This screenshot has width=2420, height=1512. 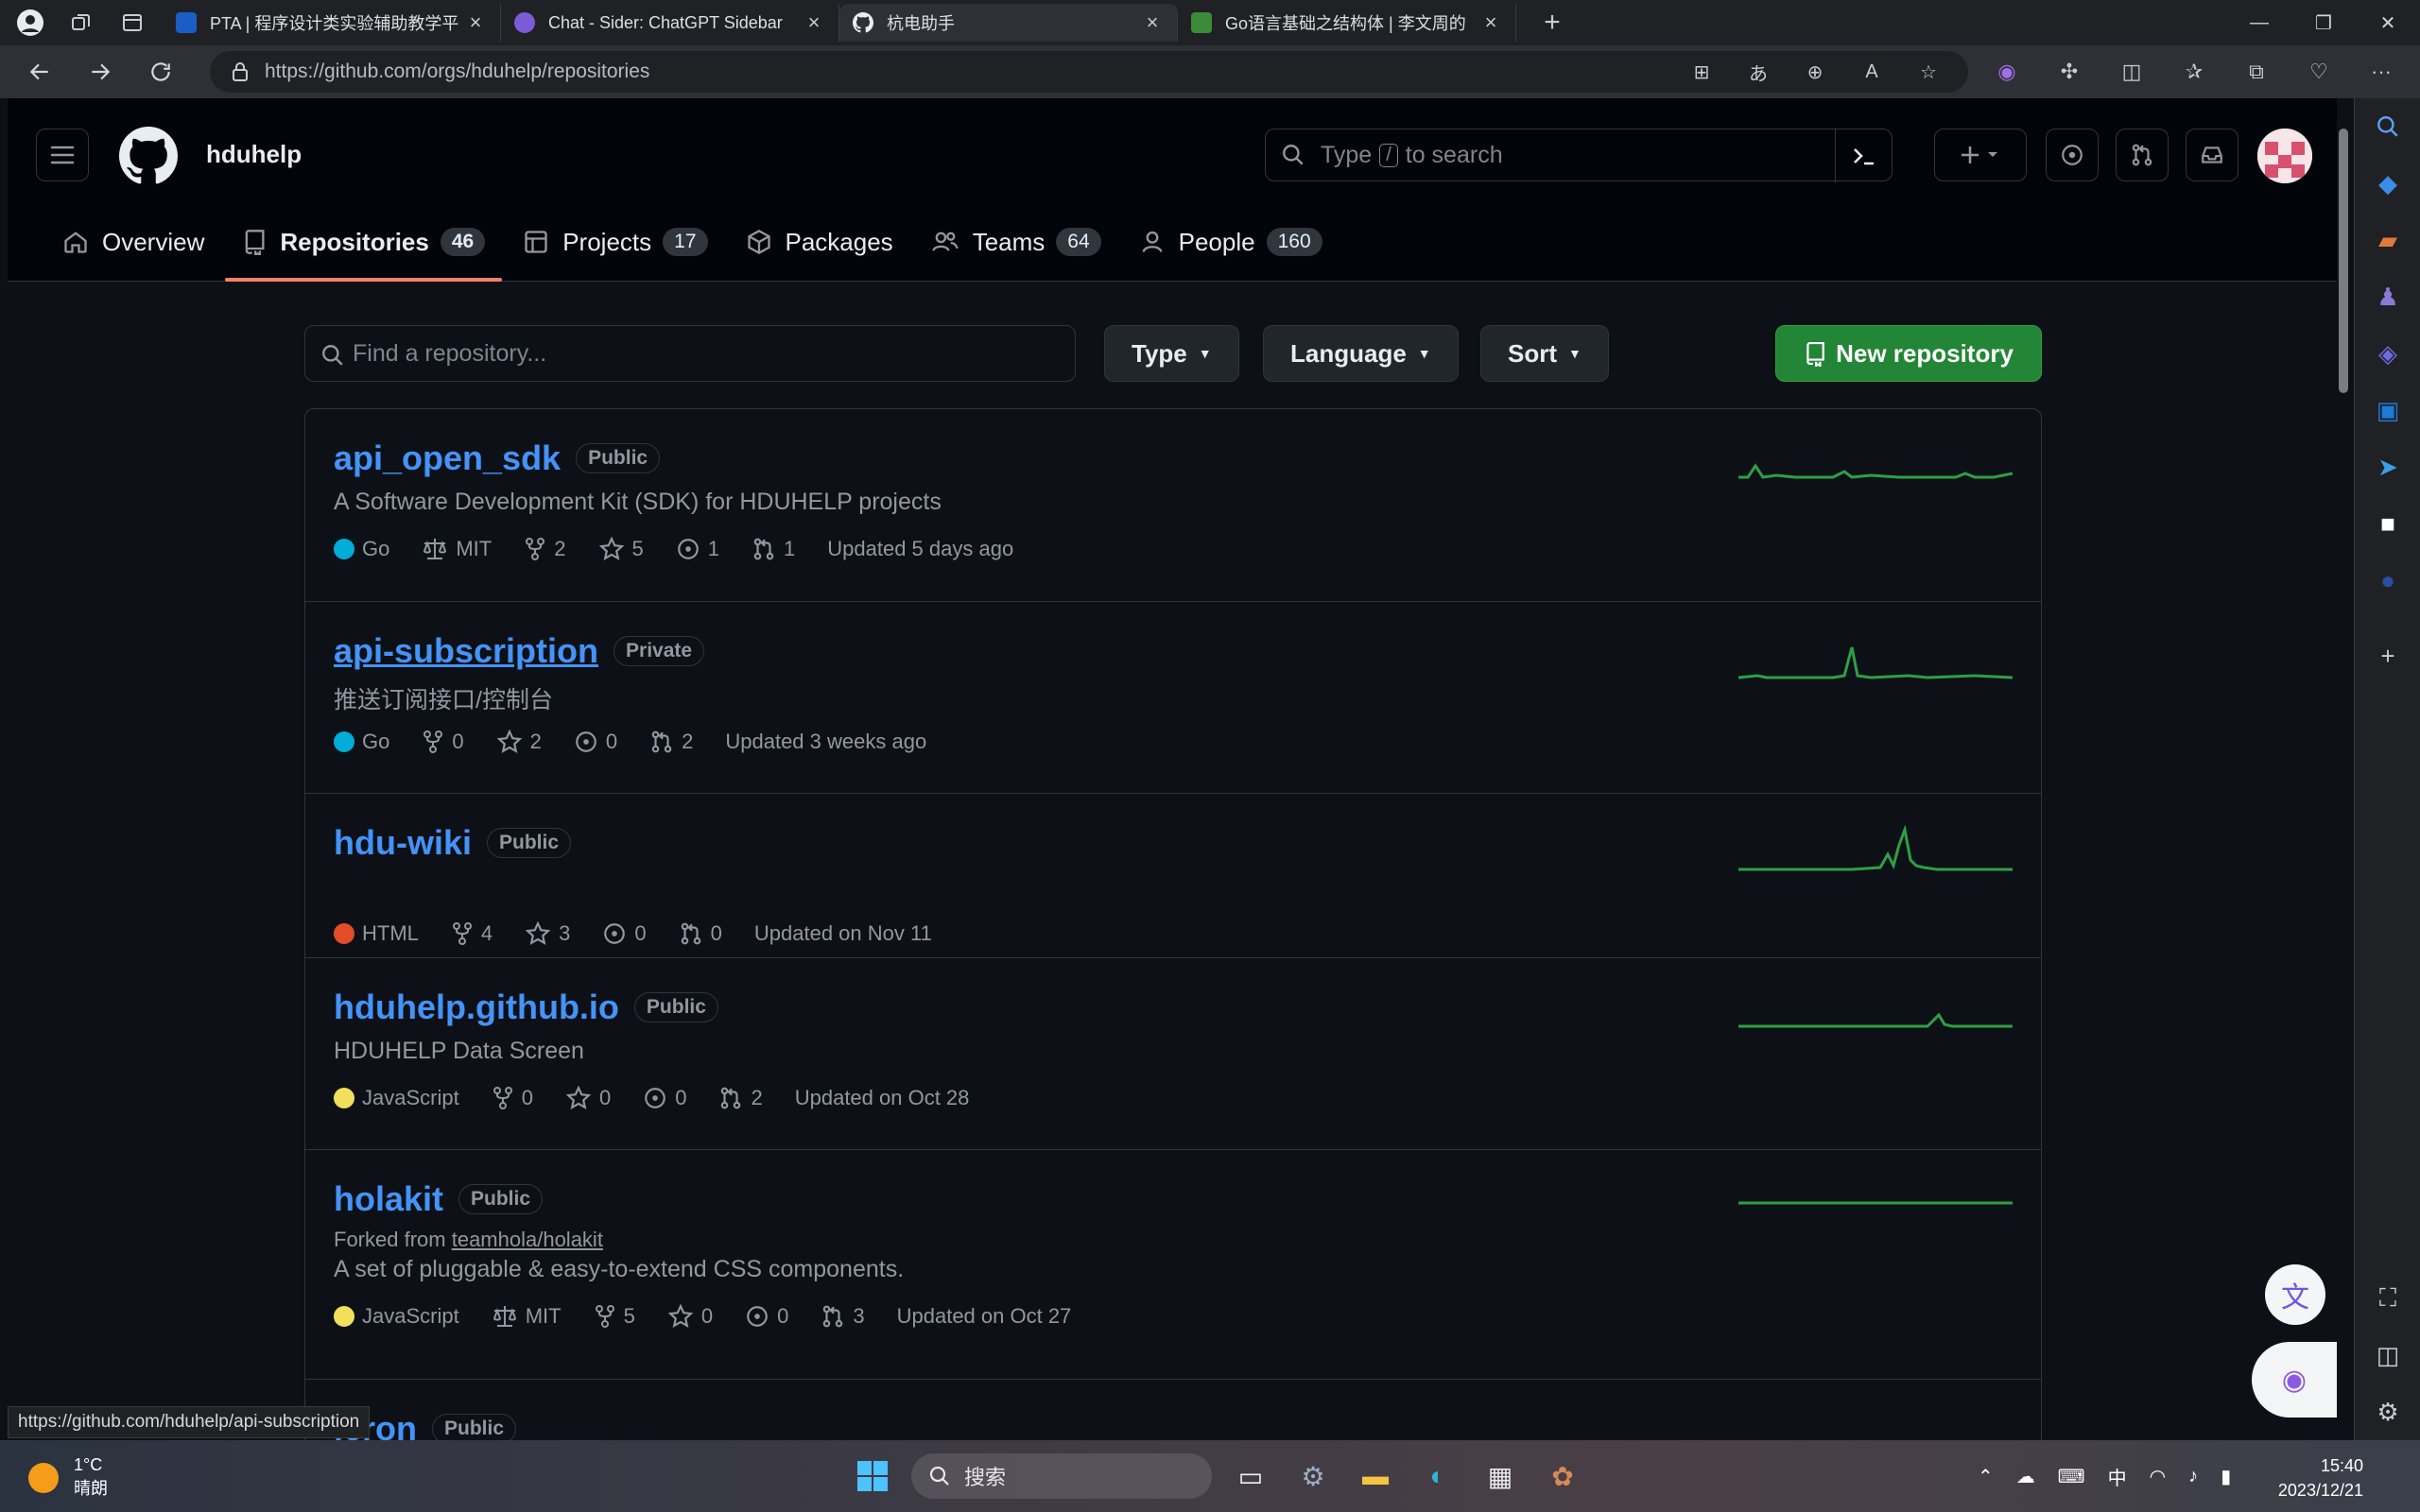 What do you see at coordinates (2320, 1478) in the screenshot?
I see `clock: 15:40 2023/12/21` at bounding box center [2320, 1478].